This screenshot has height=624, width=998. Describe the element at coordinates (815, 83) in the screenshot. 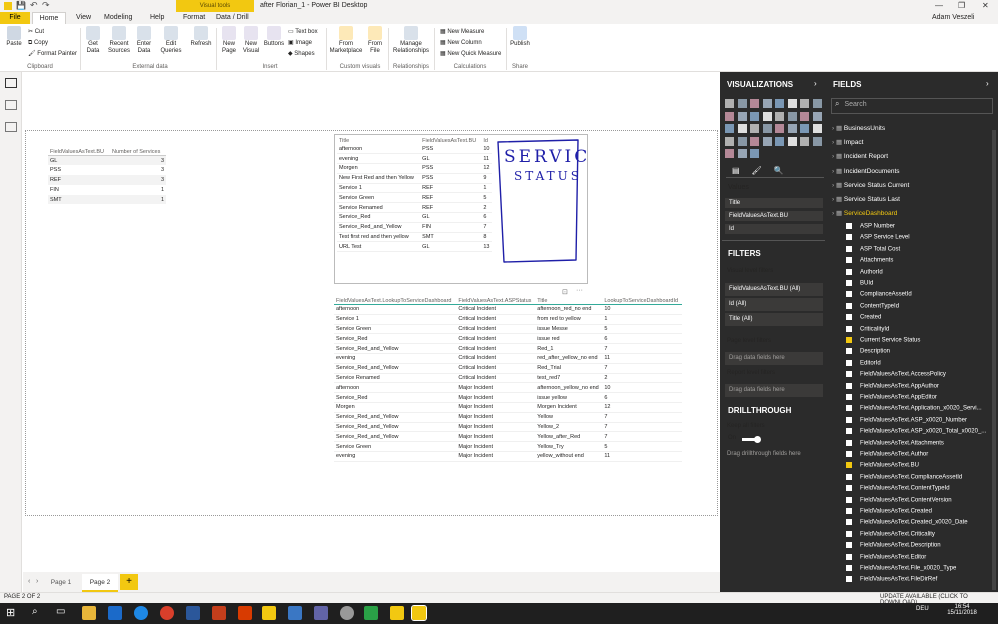

I see `collapse-viz-icon: ›` at that location.